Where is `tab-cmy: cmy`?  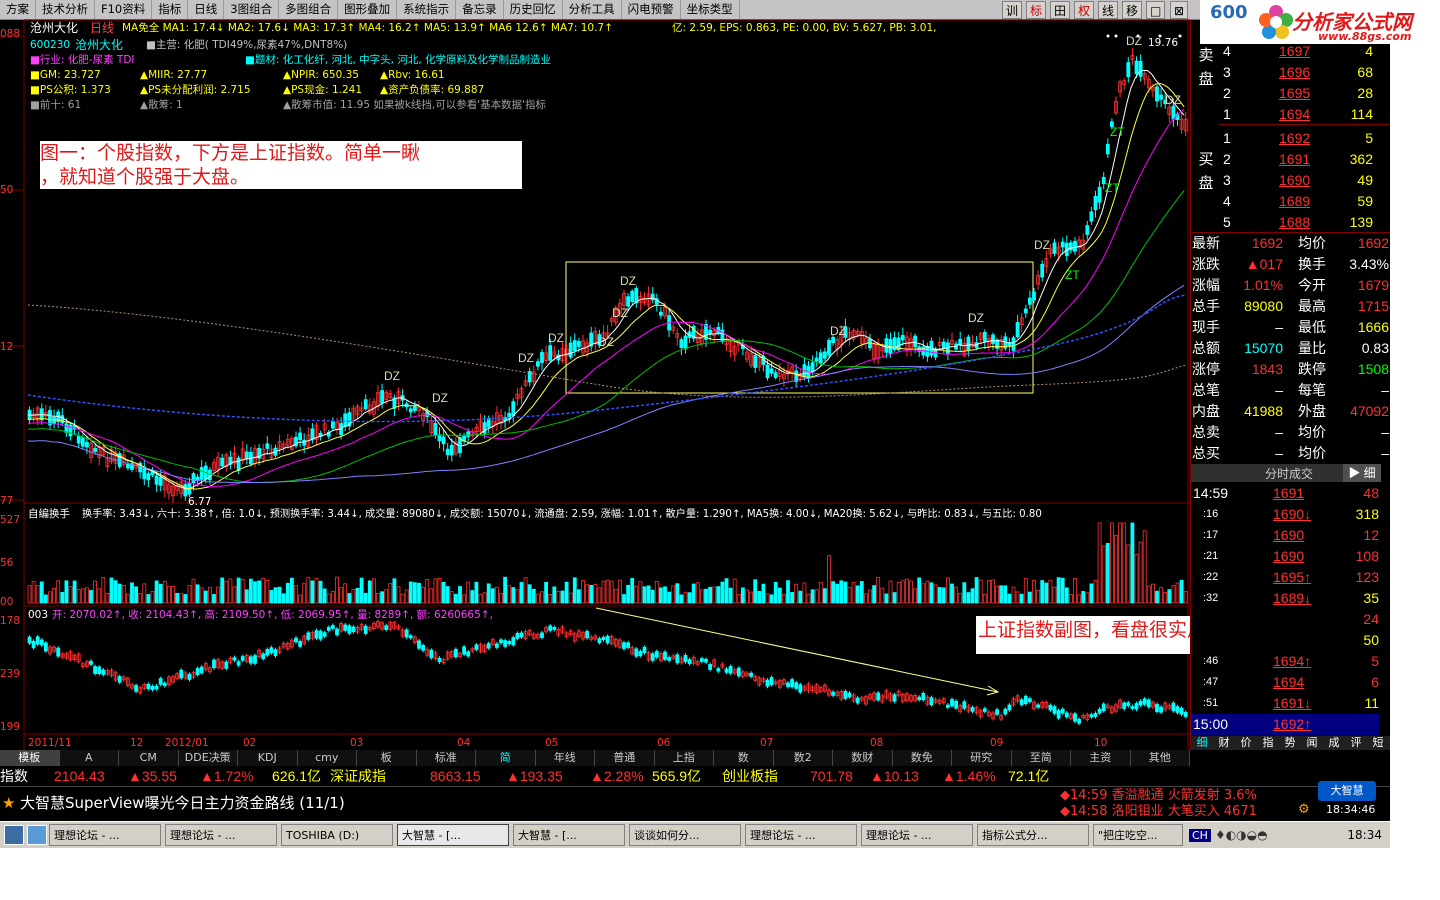 tab-cmy: cmy is located at coordinates (327, 758).